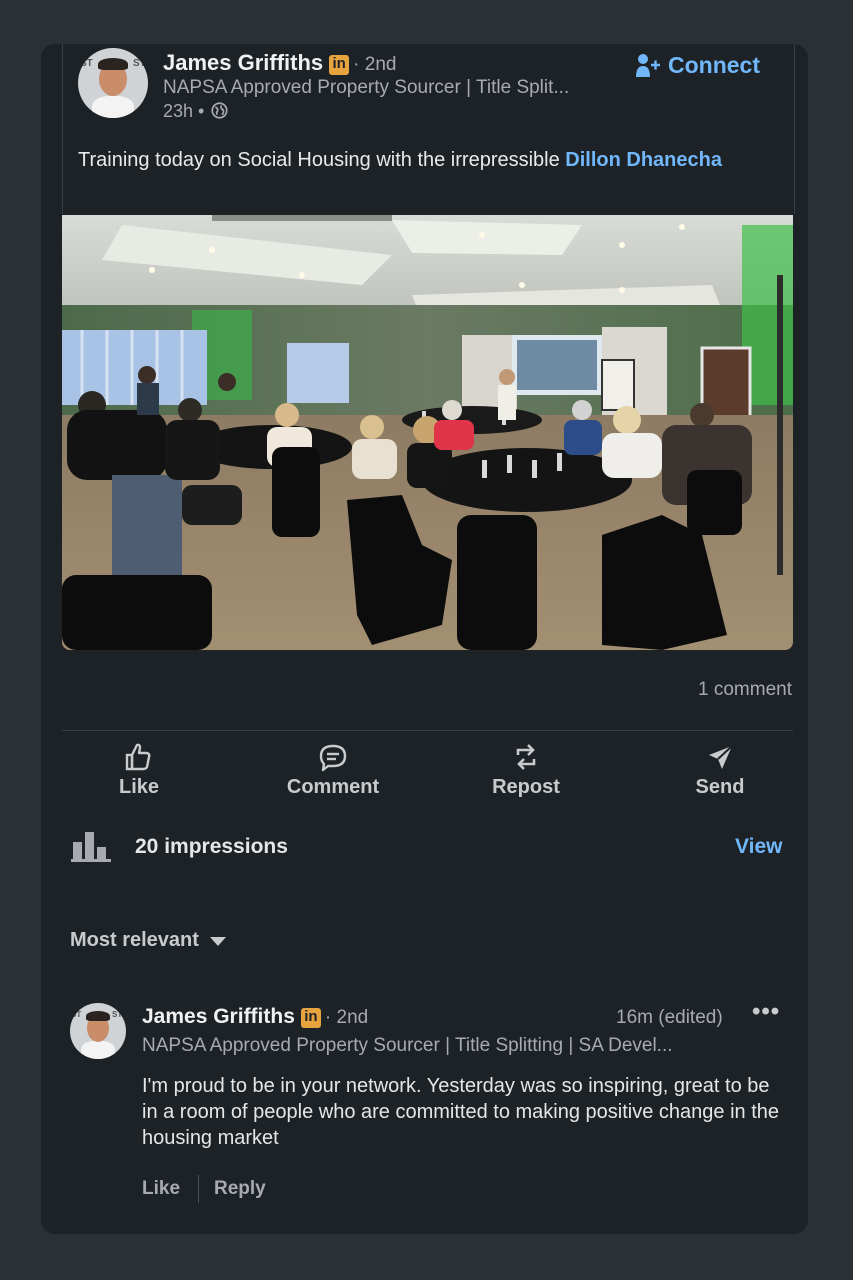 This screenshot has width=853, height=1280. What do you see at coordinates (648, 65) in the screenshot?
I see `add-person-icon` at bounding box center [648, 65].